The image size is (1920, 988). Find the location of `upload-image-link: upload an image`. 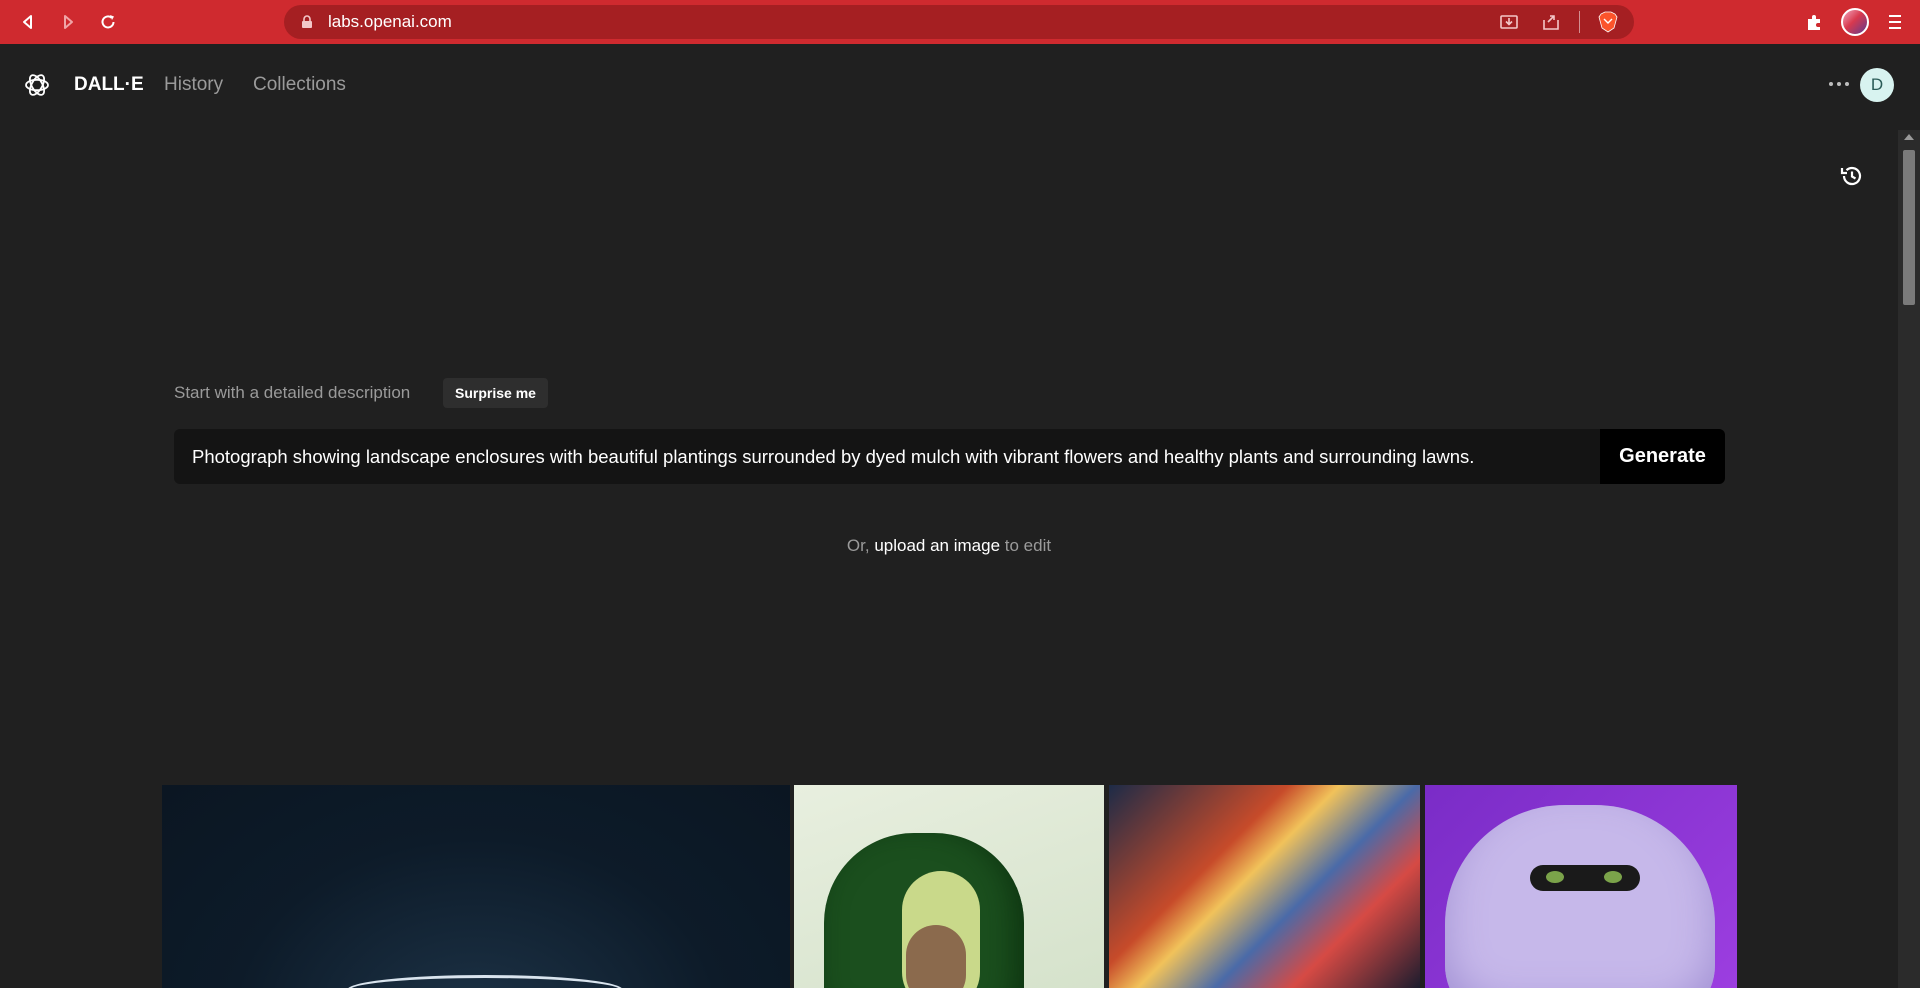

upload-image-link: upload an image is located at coordinates (937, 545).